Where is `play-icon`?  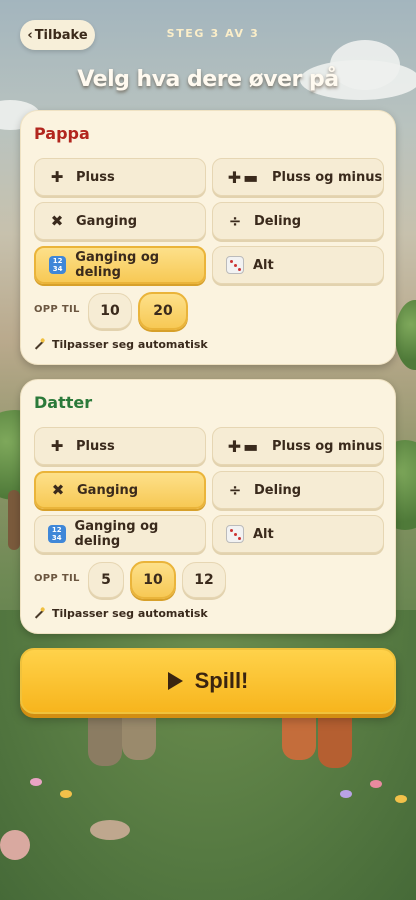 play-icon is located at coordinates (175, 681).